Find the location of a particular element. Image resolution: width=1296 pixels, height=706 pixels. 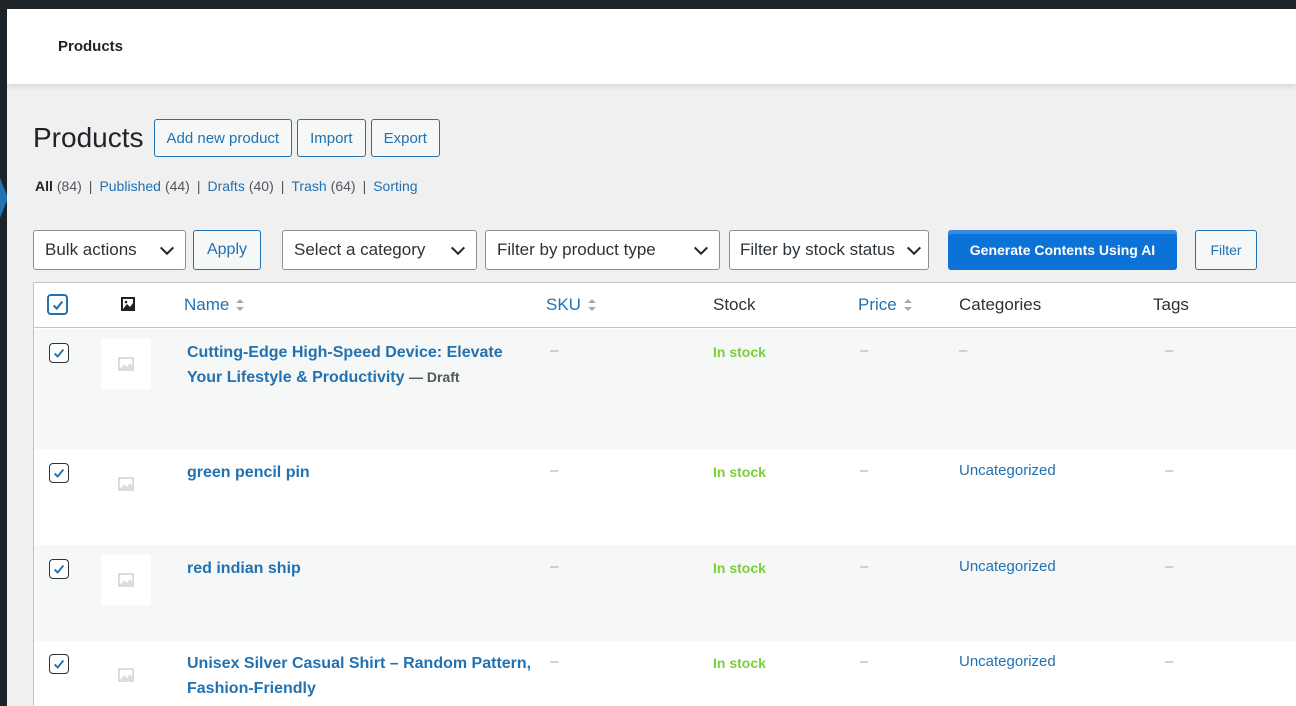

view-trash-count: (64) is located at coordinates (343, 186).